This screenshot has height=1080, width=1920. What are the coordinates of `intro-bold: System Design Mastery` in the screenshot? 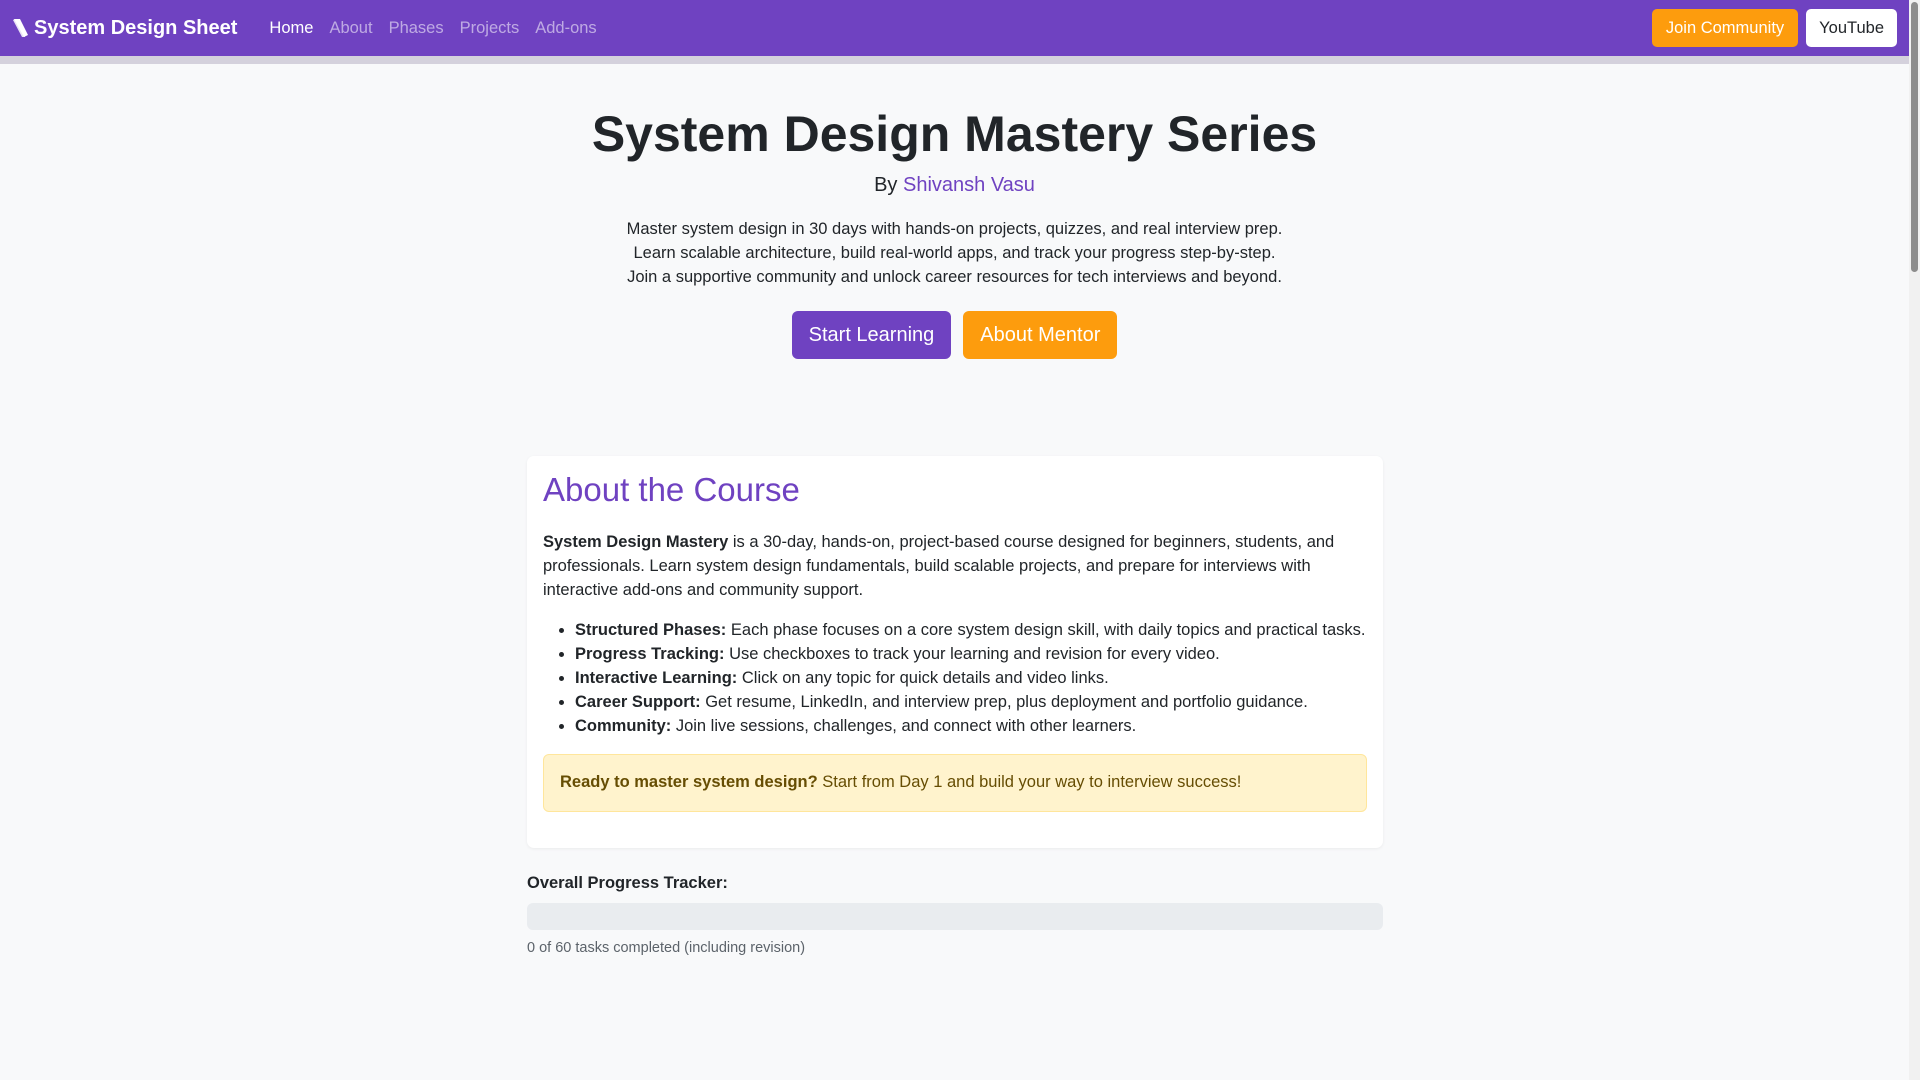 It's located at (636, 541).